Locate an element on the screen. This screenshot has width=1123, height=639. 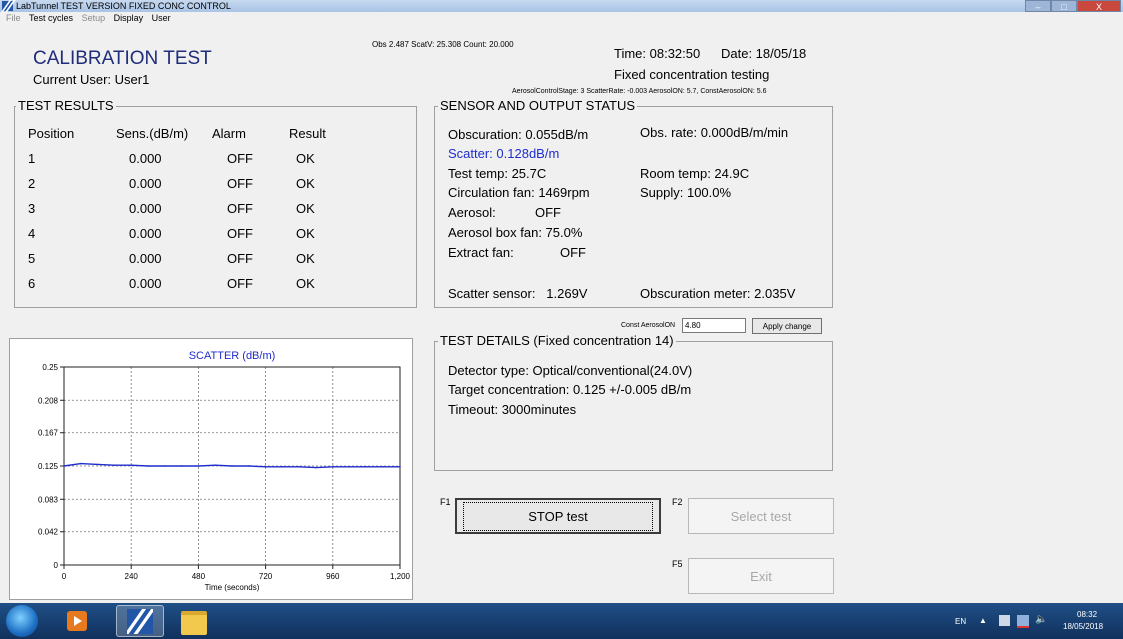
col-header-sens: Sens.(dB/m) is located at coordinates (152, 133).